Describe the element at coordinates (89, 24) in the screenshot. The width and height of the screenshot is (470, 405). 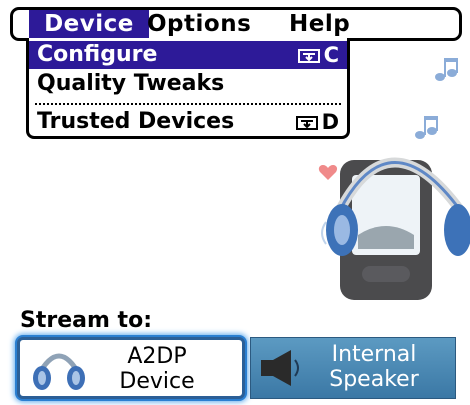
I see `menu-device: Device` at that location.